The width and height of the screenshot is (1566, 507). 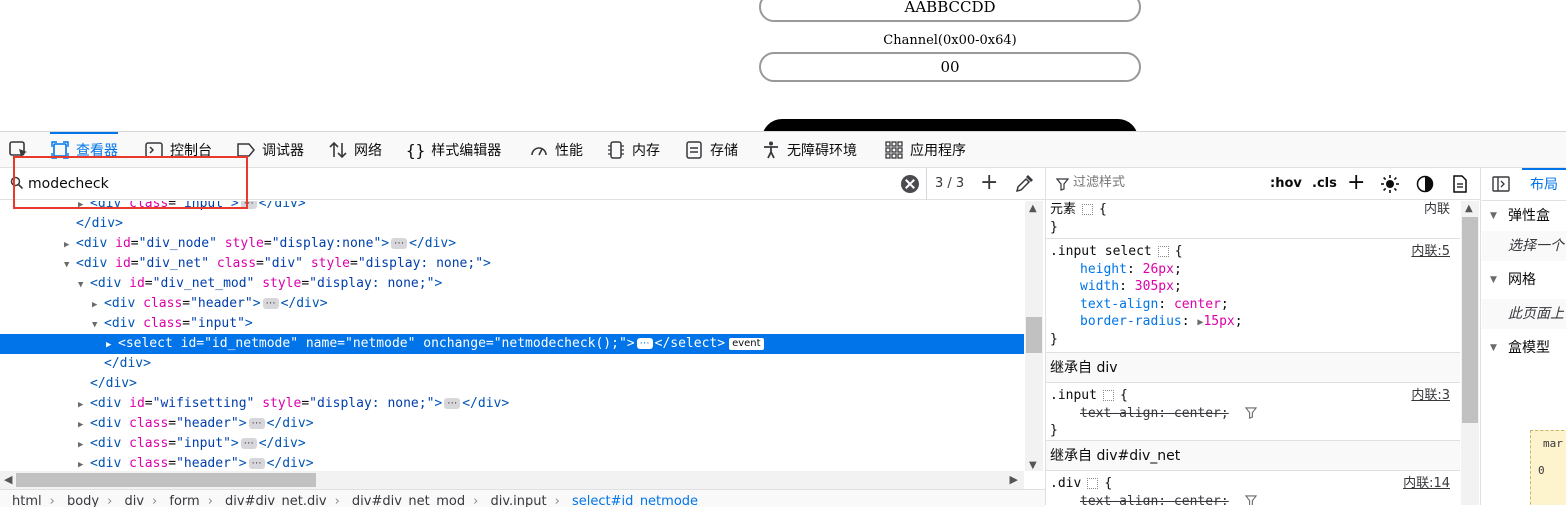 What do you see at coordinates (27, 500) in the screenshot?
I see `breadcrumb-item: html` at bounding box center [27, 500].